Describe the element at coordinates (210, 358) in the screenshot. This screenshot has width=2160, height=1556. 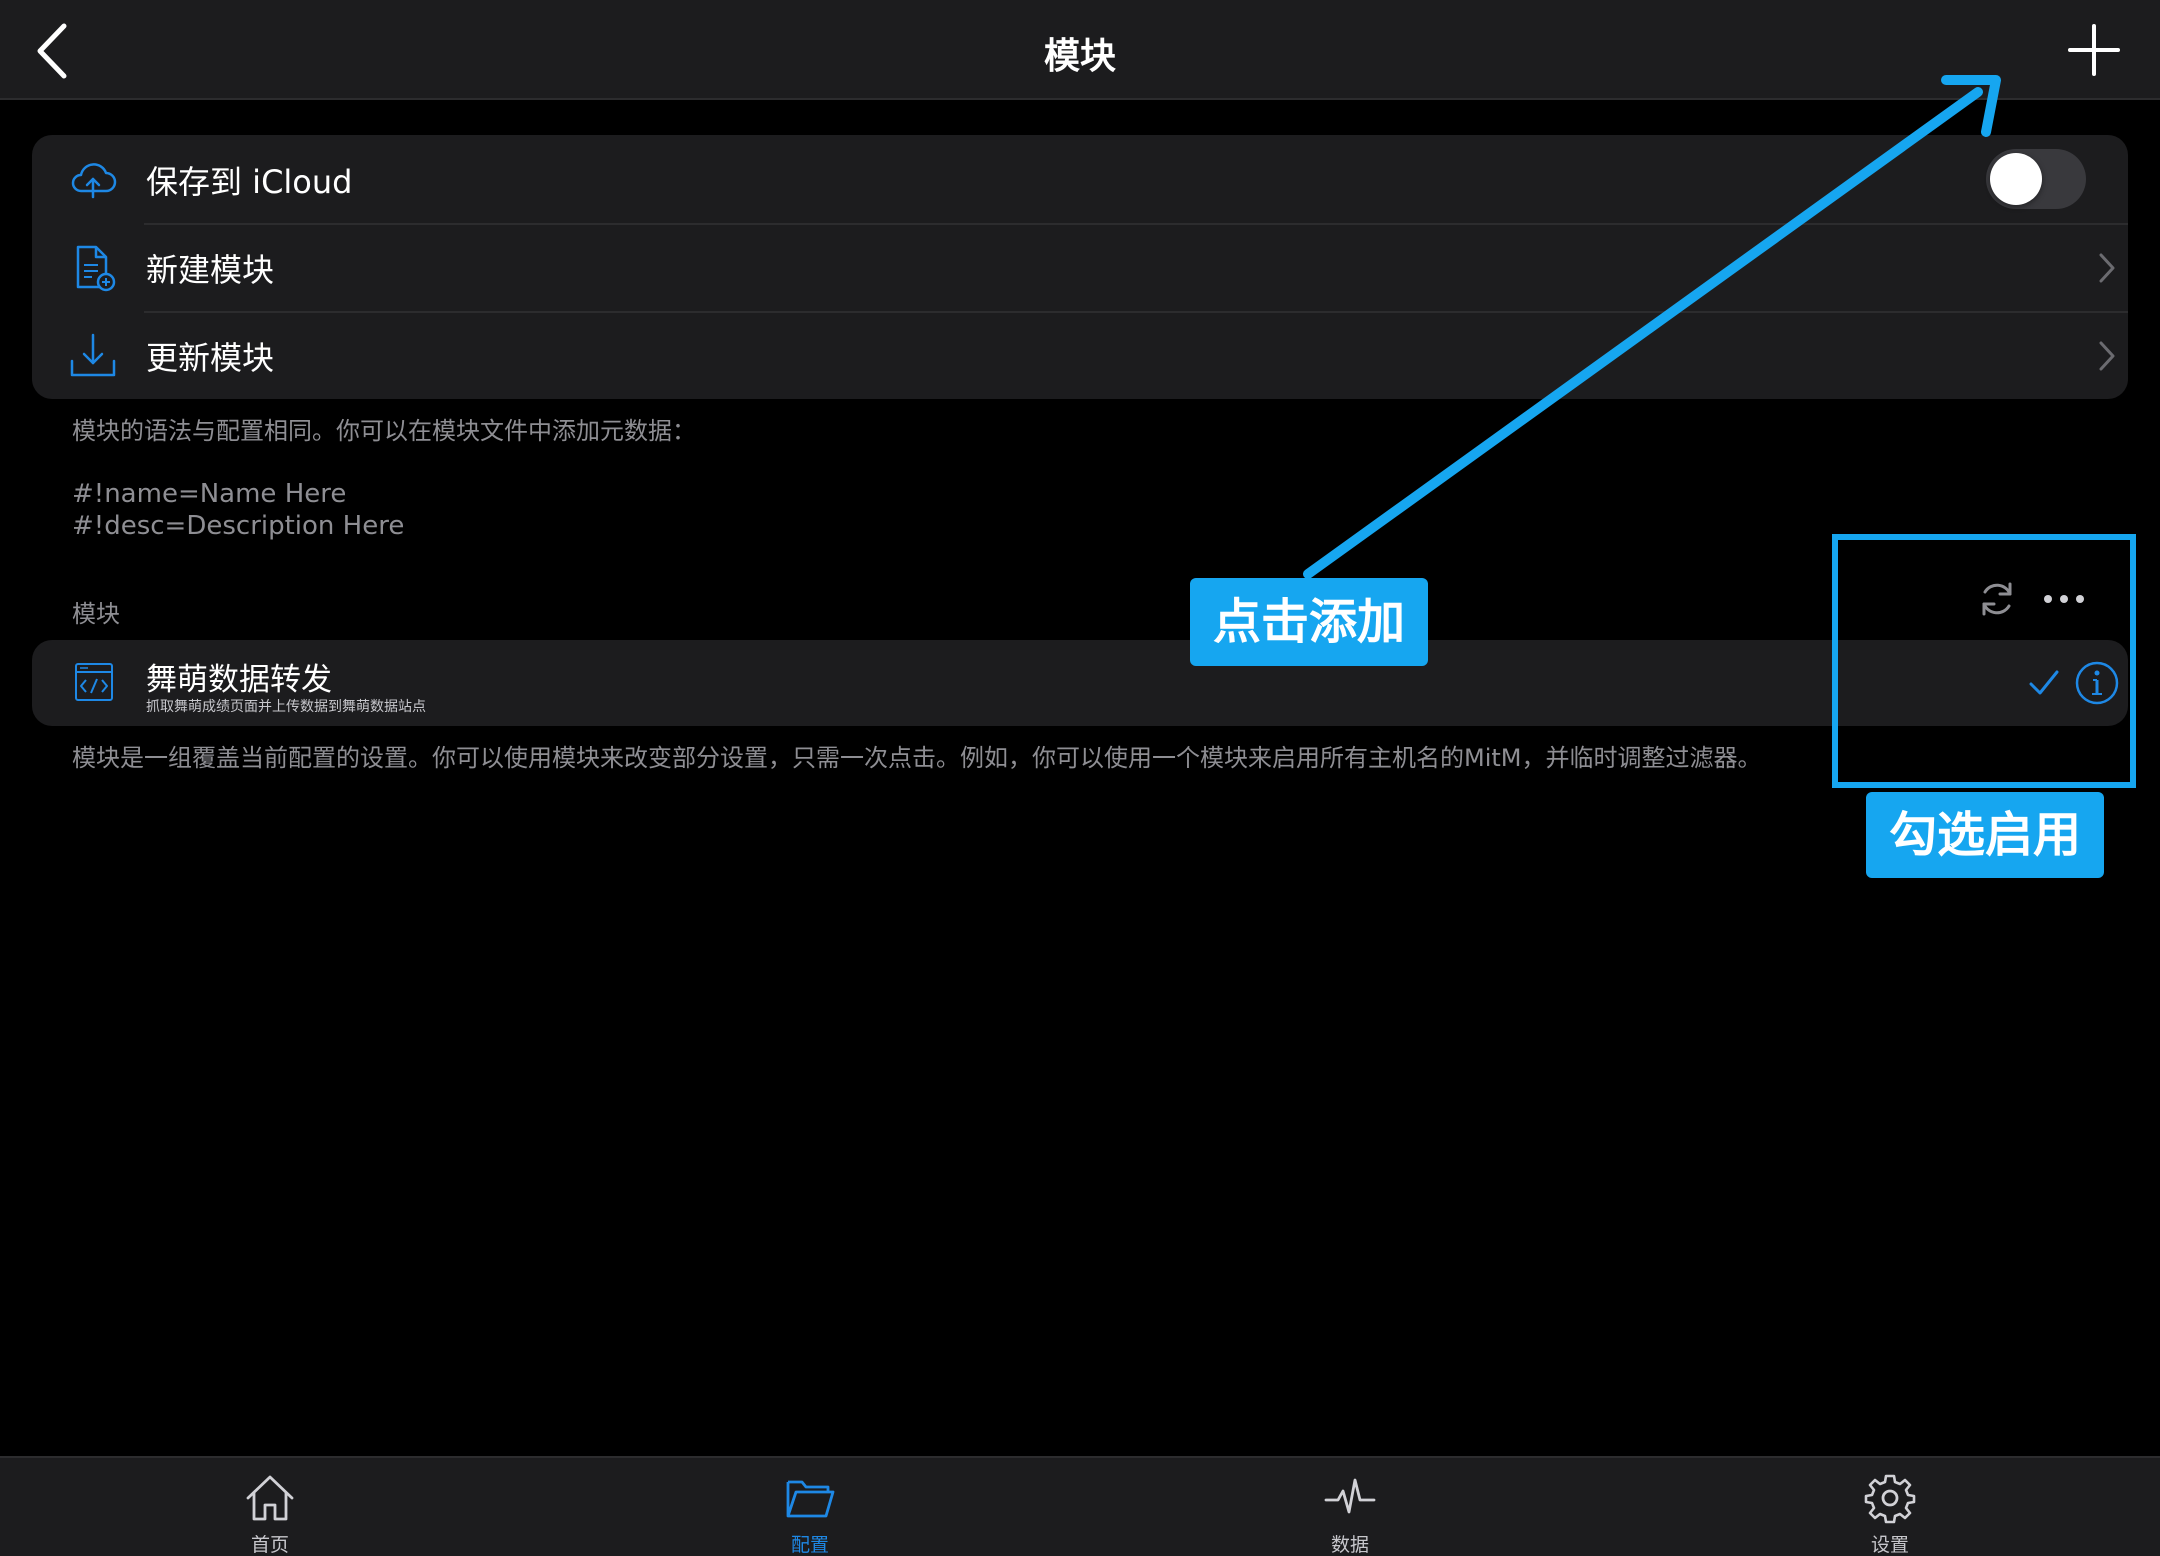
I see `update-module-label: 更新模块` at that location.